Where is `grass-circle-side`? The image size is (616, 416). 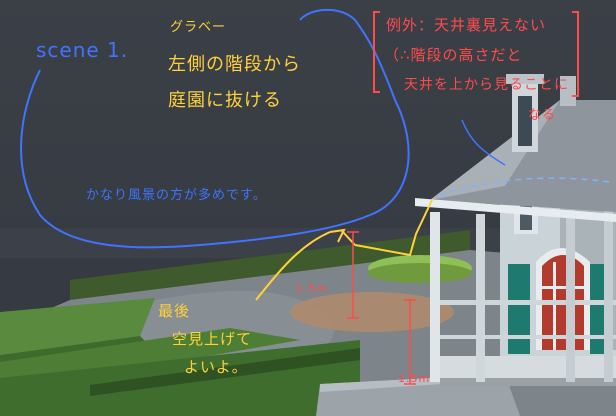
grass-circle-side is located at coordinates (420, 273).